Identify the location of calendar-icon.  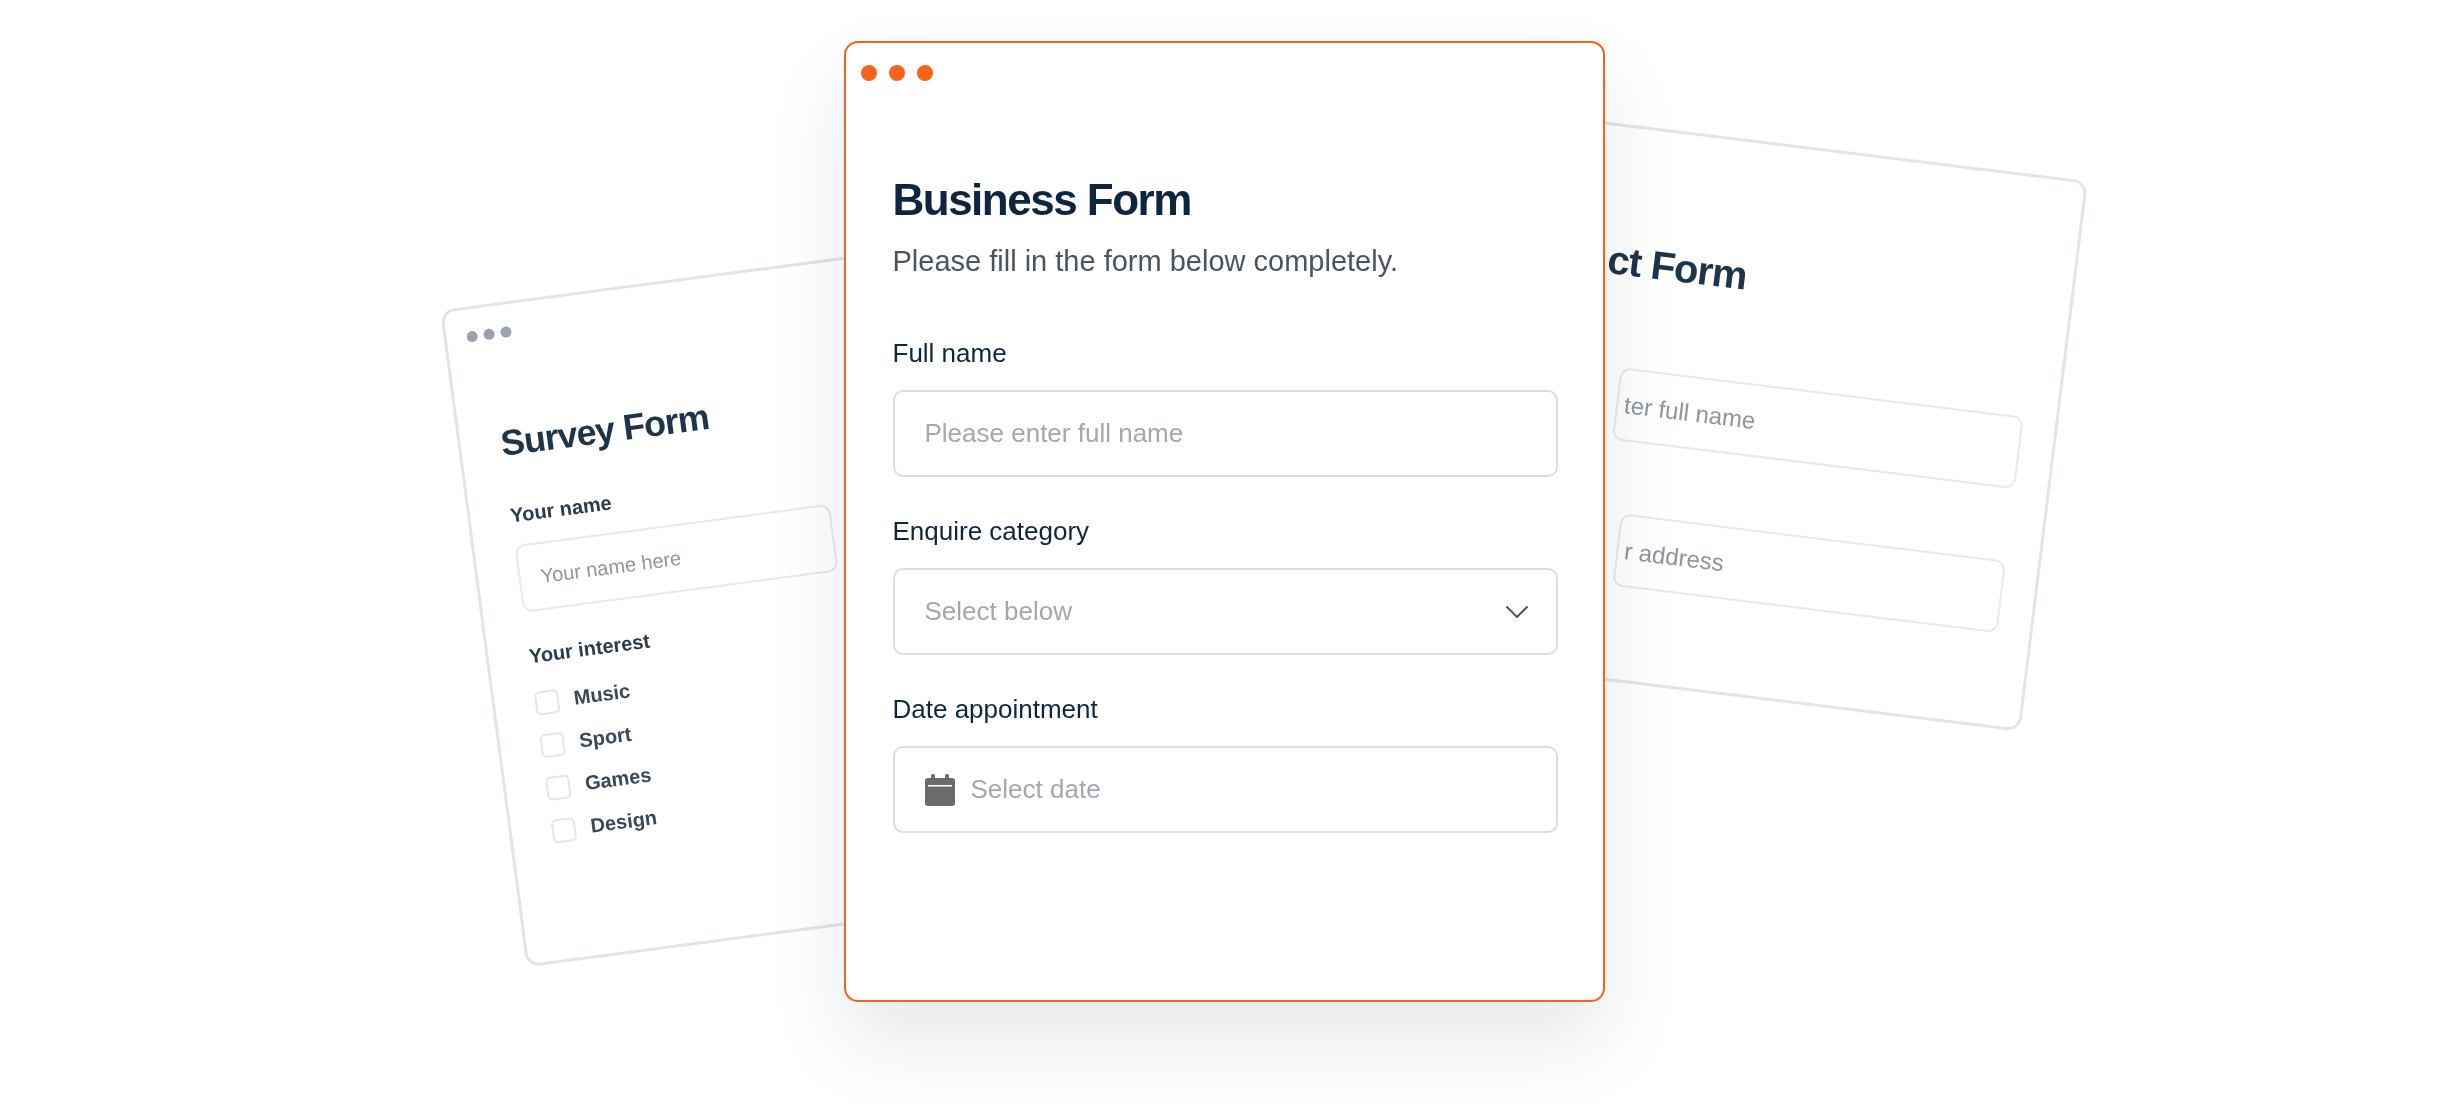
(939, 789).